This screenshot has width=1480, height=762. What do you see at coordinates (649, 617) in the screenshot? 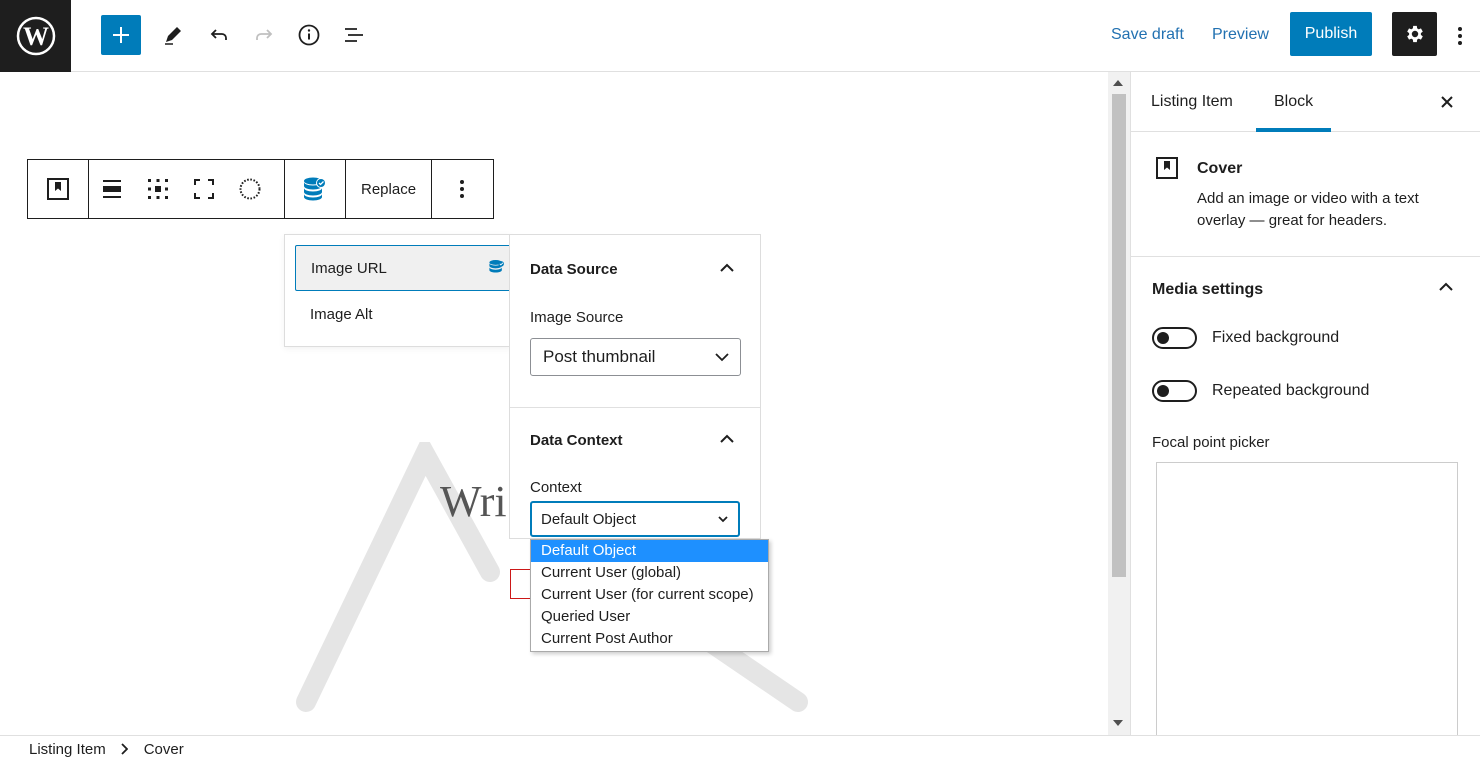
I see `context-option-queried-user: Queried User` at bounding box center [649, 617].